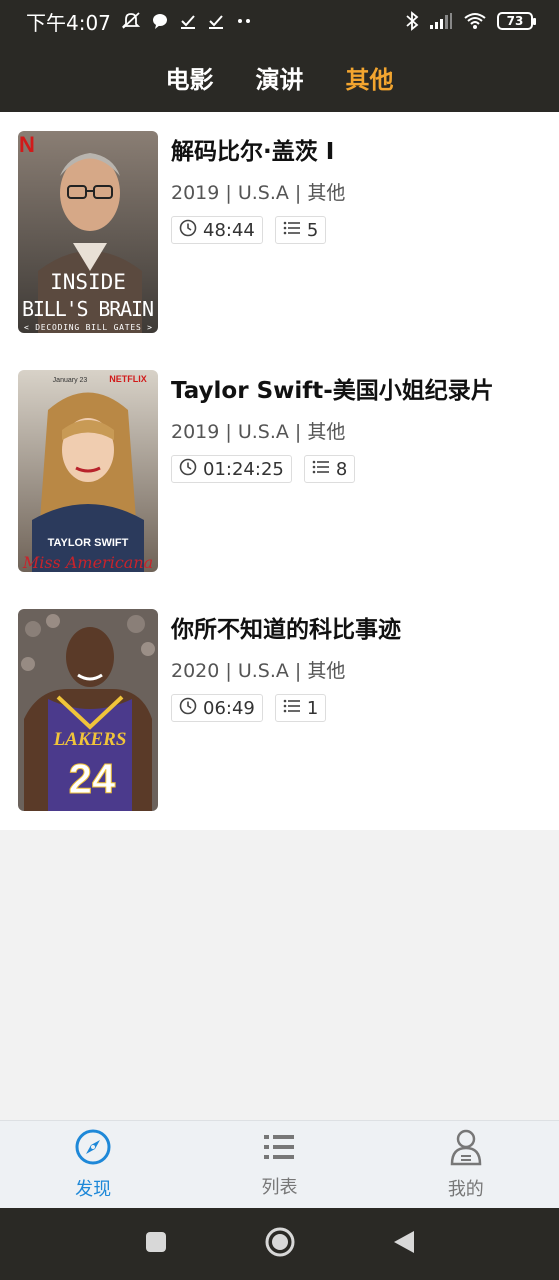 The image size is (559, 1280). Describe the element at coordinates (280, 77) in the screenshot. I see `tab-speeches: 演讲` at that location.